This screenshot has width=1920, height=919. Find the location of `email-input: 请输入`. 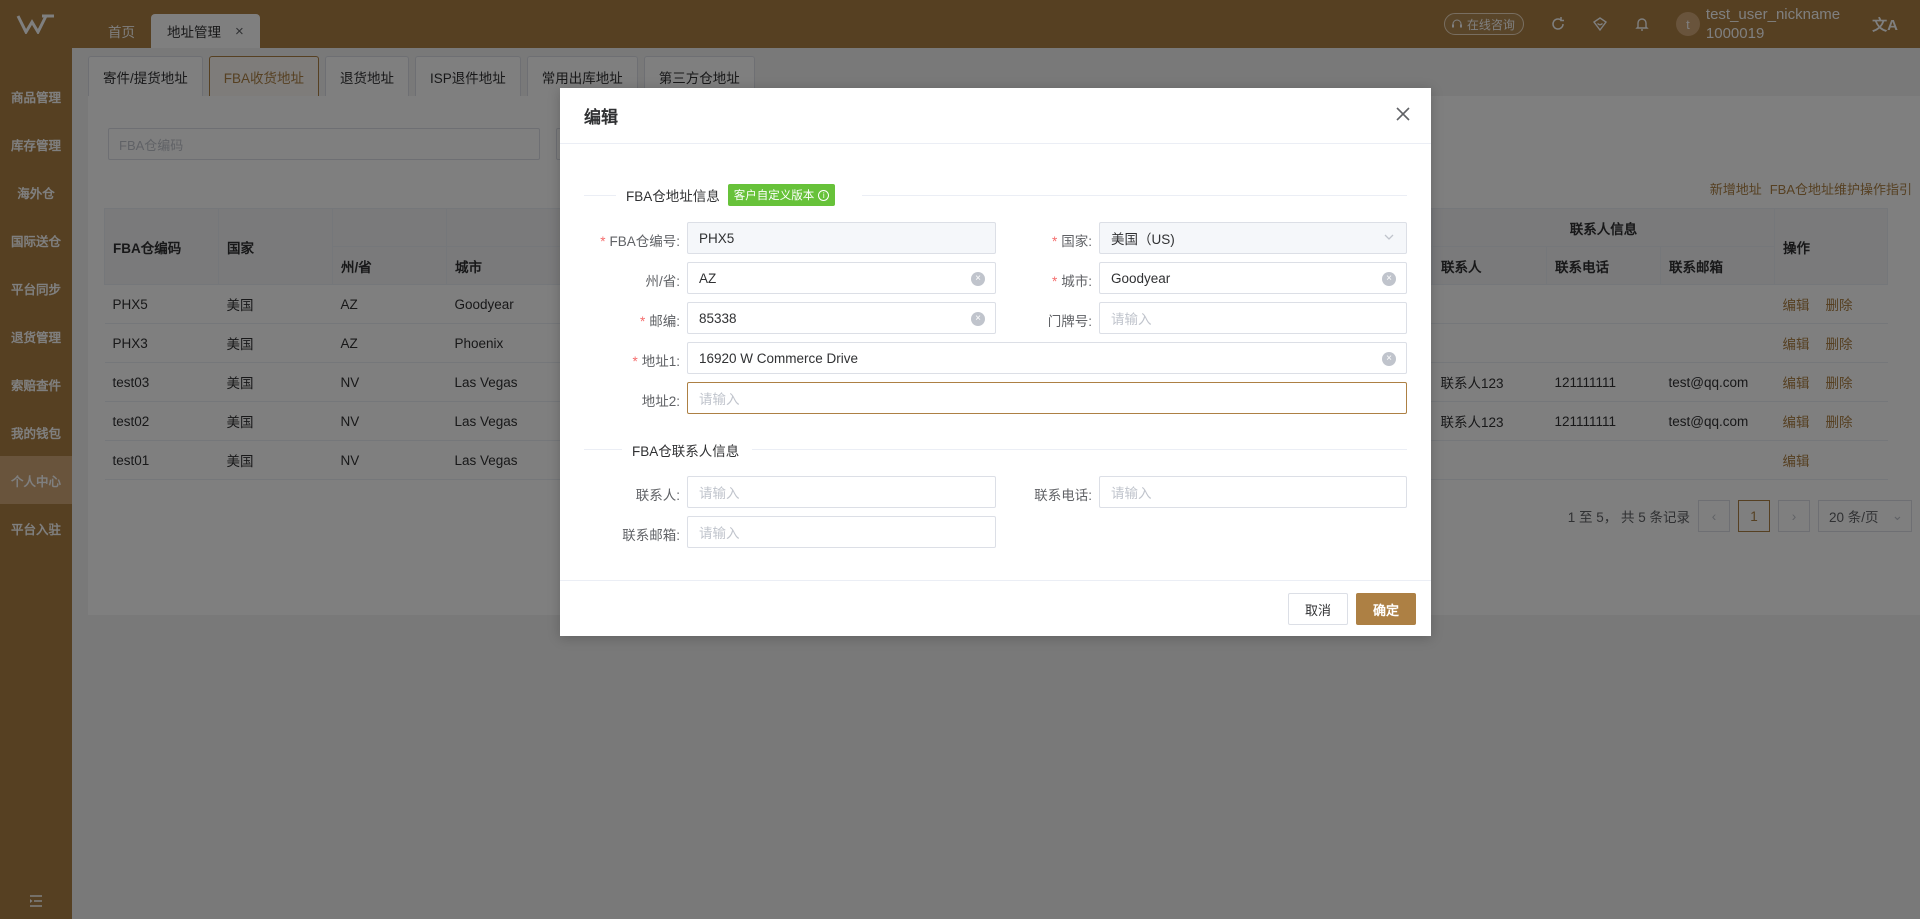

email-input: 请输入 is located at coordinates (841, 532).